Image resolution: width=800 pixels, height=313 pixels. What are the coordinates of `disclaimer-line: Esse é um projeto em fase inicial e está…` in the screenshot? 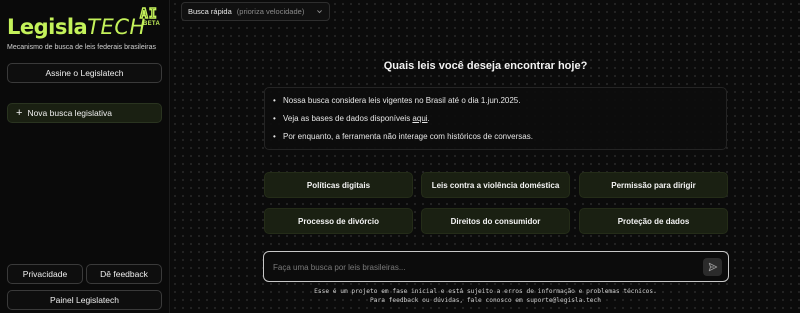 It's located at (485, 291).